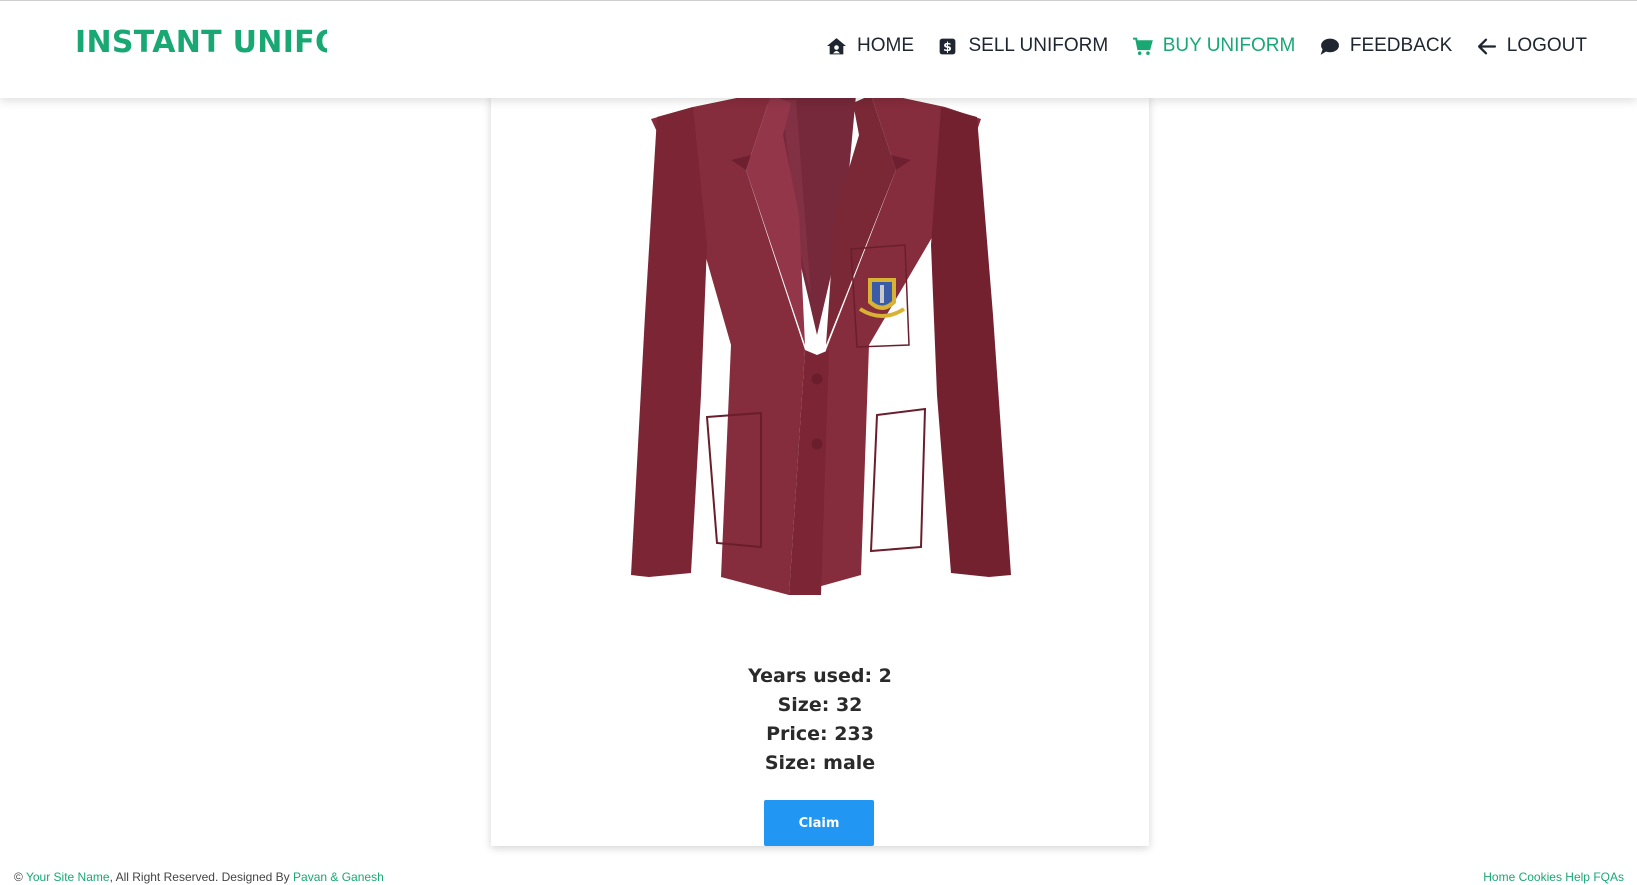 Image resolution: width=1637 pixels, height=885 pixels. What do you see at coordinates (201, 42) in the screenshot?
I see `brand-logo: INSTANT UNIFORM` at bounding box center [201, 42].